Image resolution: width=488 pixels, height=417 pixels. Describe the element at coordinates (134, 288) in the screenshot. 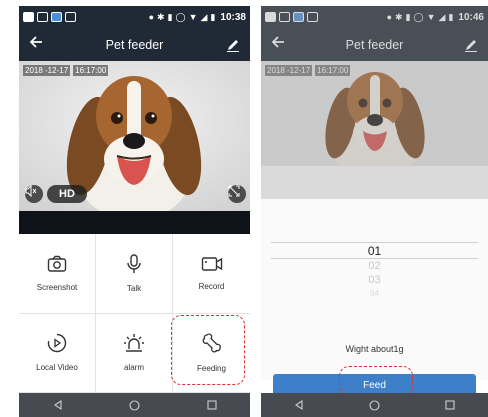

I see `talk-label: Talk` at that location.